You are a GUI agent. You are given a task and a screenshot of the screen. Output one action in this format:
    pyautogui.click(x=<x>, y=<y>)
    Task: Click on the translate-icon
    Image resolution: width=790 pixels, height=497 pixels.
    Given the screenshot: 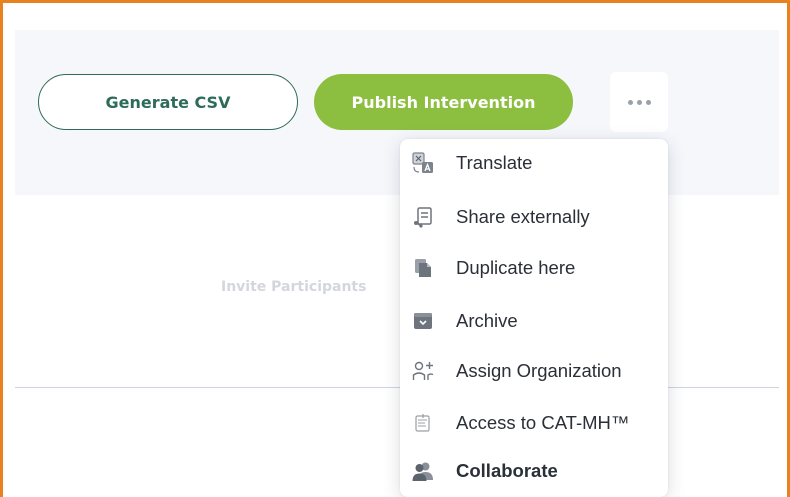 What is the action you would take?
    pyautogui.click(x=423, y=163)
    